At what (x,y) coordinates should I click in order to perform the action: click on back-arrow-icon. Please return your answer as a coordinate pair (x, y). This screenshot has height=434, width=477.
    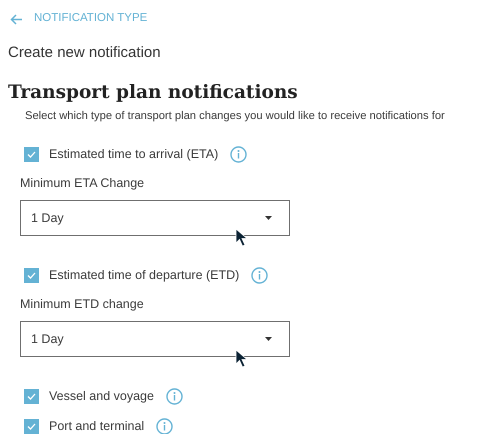
    Looking at the image, I should click on (16, 19).